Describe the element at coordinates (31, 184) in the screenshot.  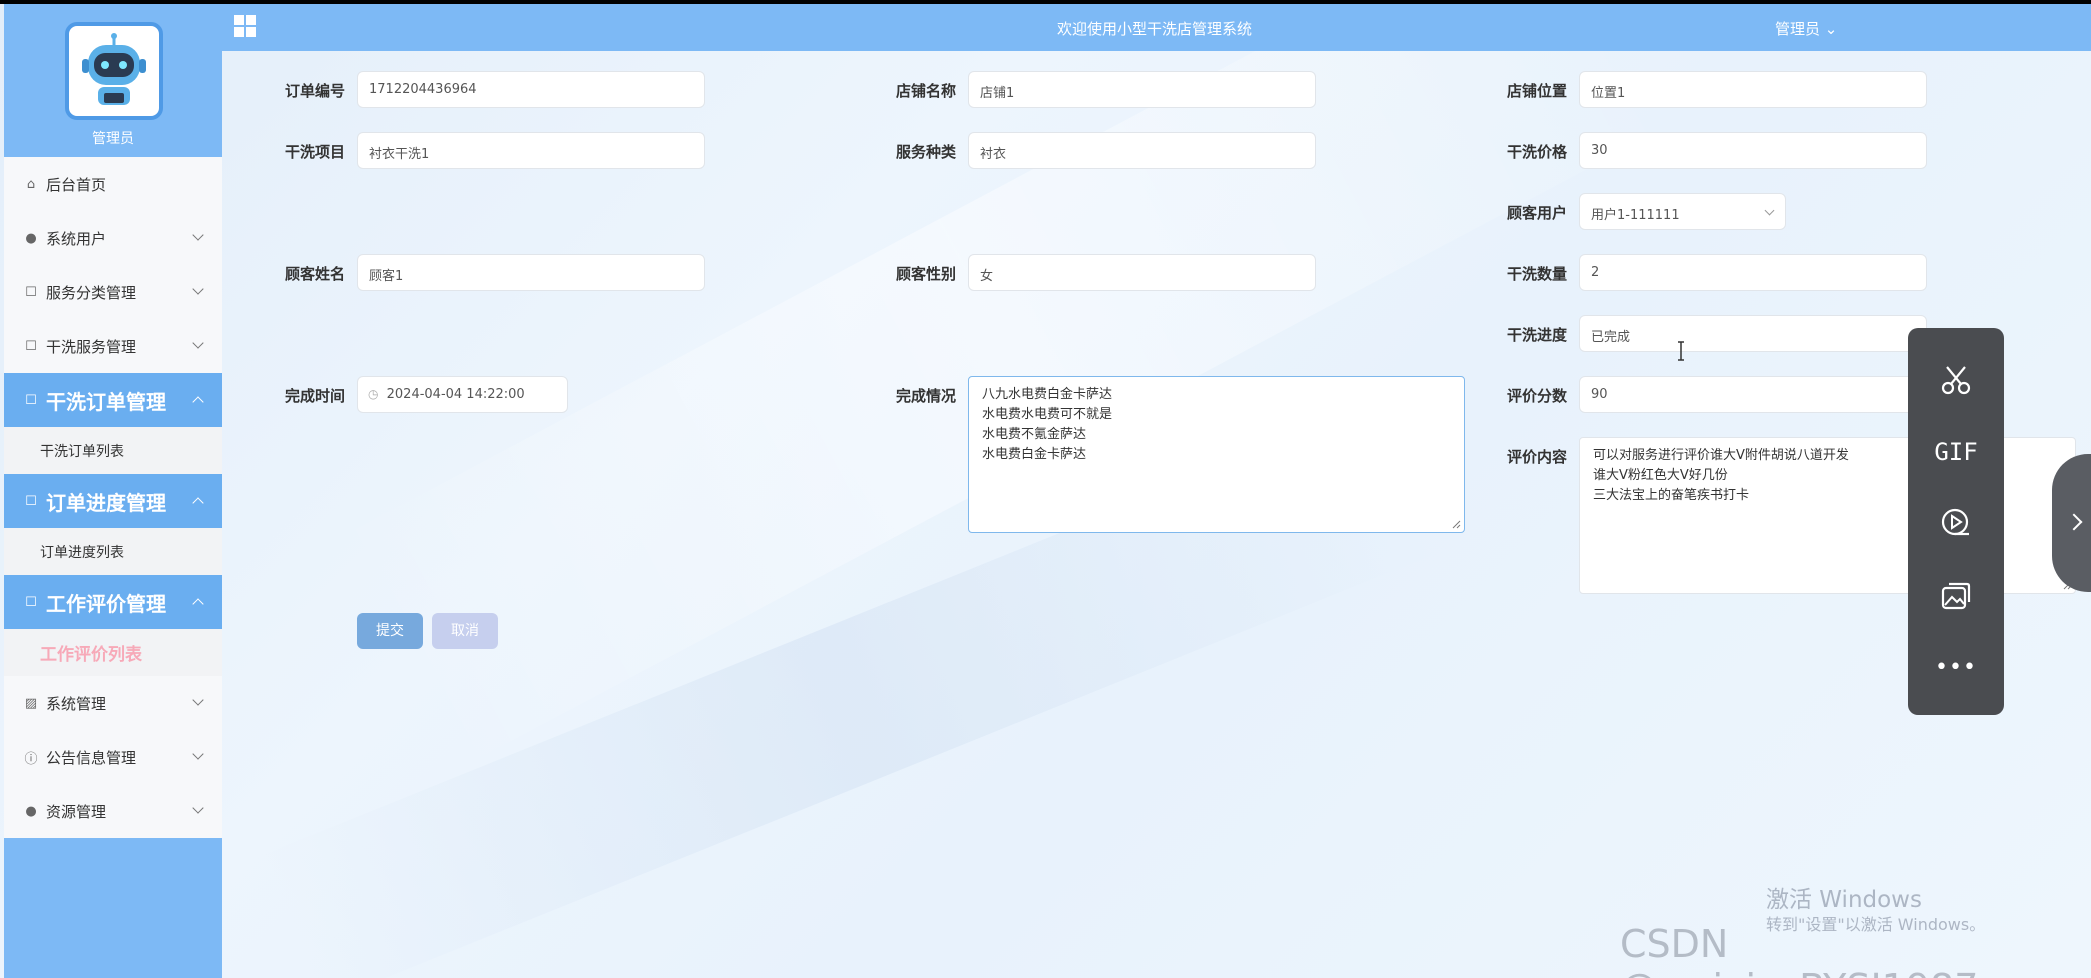
I see `home-icon: ⌂` at that location.